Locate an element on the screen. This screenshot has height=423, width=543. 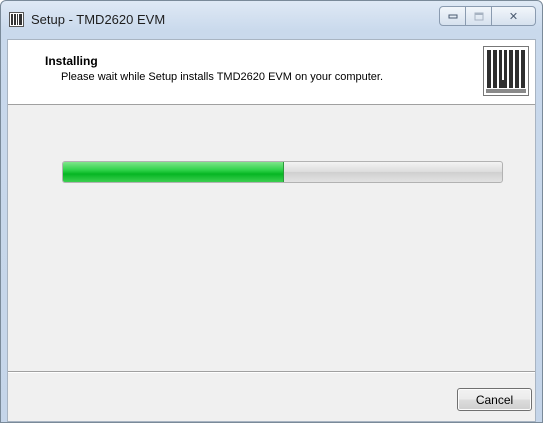
maximize-icon is located at coordinates (478, 16).